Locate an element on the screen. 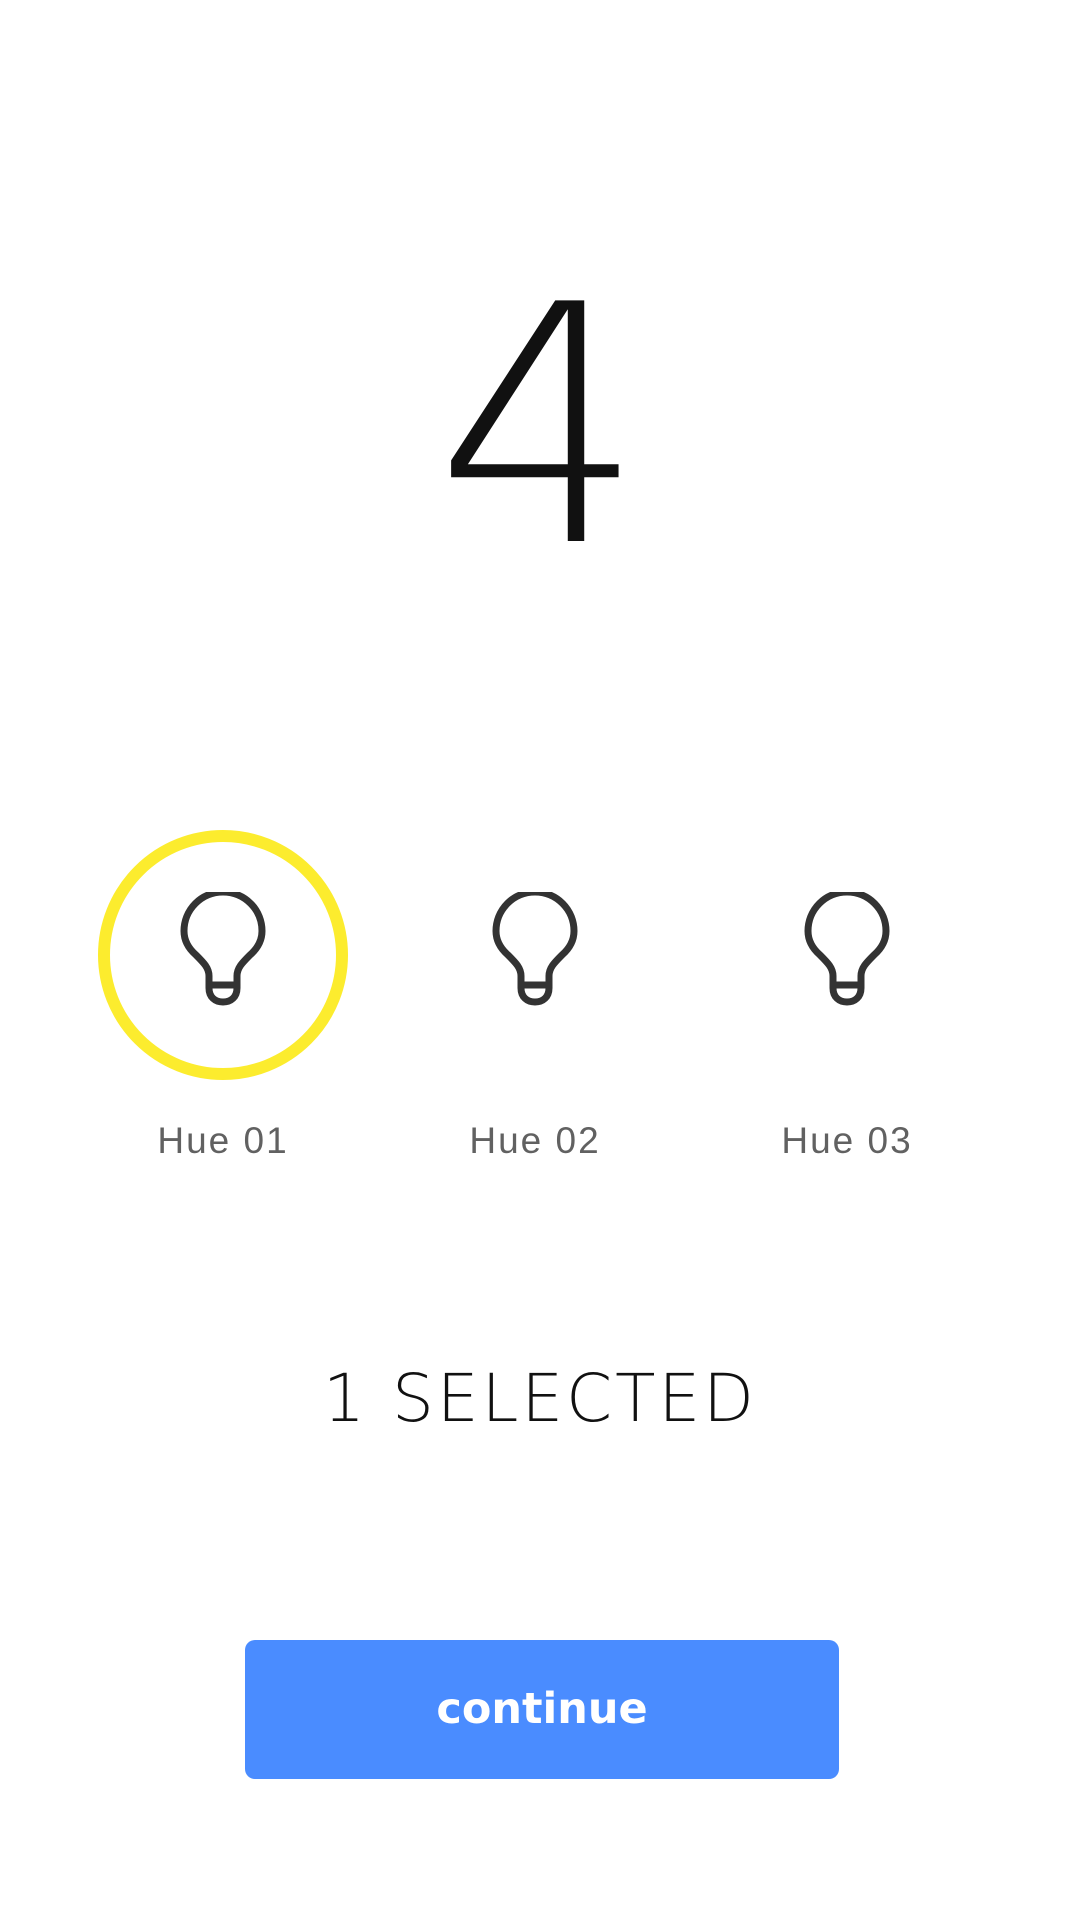 This screenshot has width=1080, height=1920. bulb-label: Hue 03 is located at coordinates (847, 1140).